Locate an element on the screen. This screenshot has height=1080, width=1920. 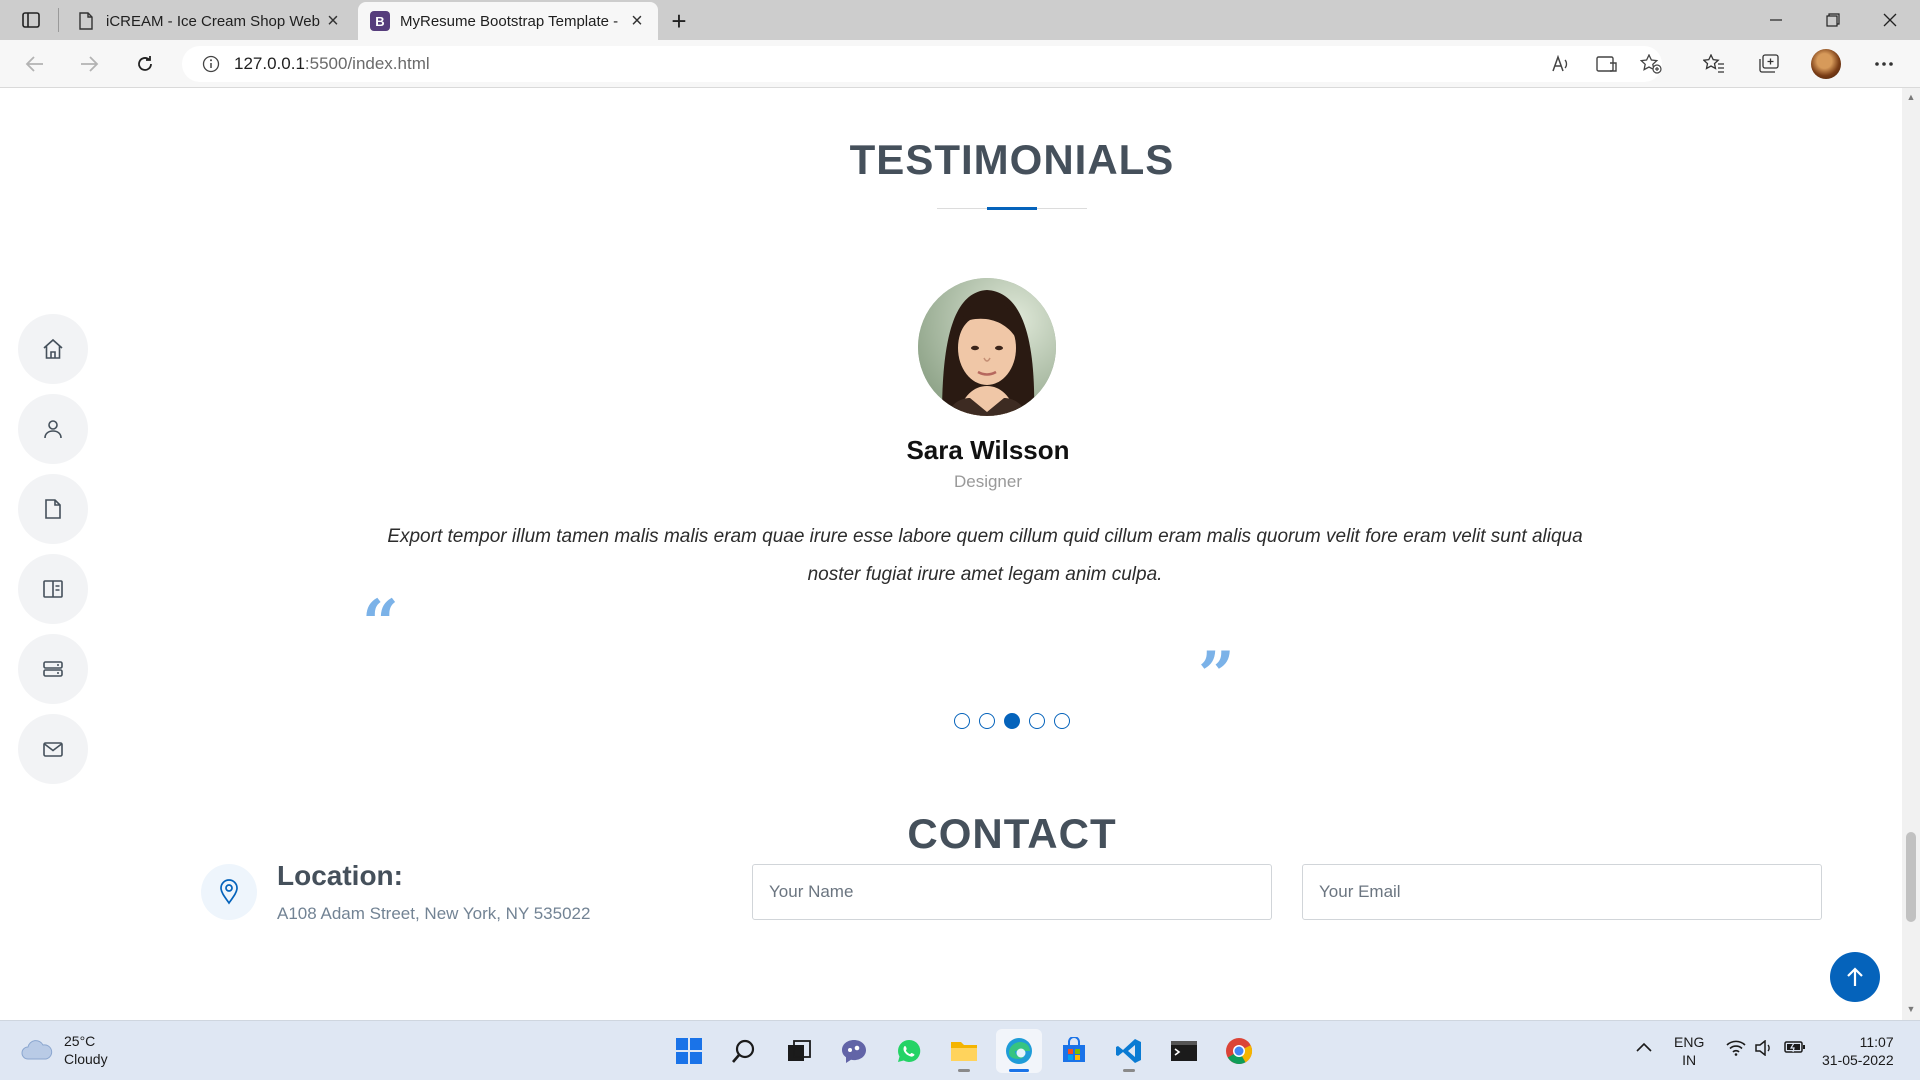
side-nav-contact is located at coordinates (53, 749).